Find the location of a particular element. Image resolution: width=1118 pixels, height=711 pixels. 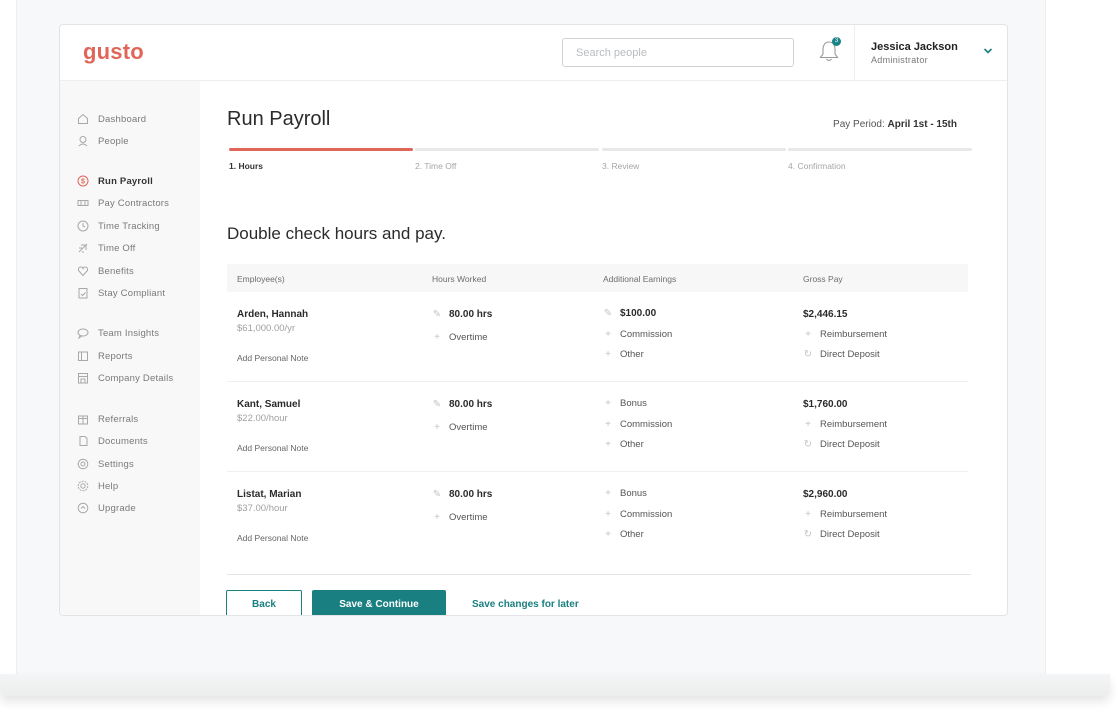

pay-period-label: Pay Period: is located at coordinates (859, 124).